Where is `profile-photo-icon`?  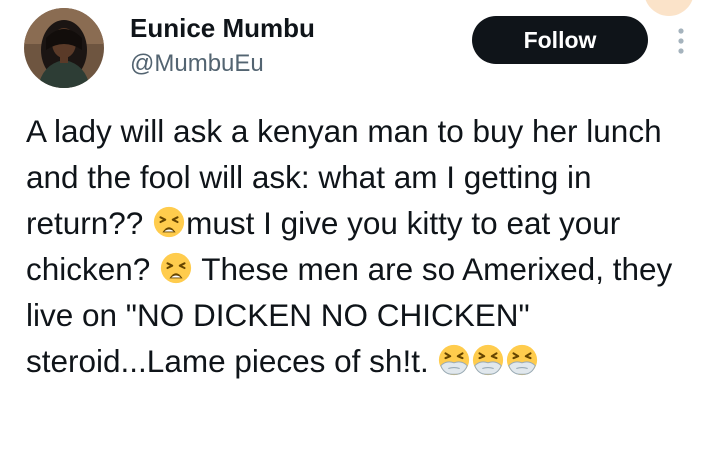
profile-photo-icon is located at coordinates (64, 48).